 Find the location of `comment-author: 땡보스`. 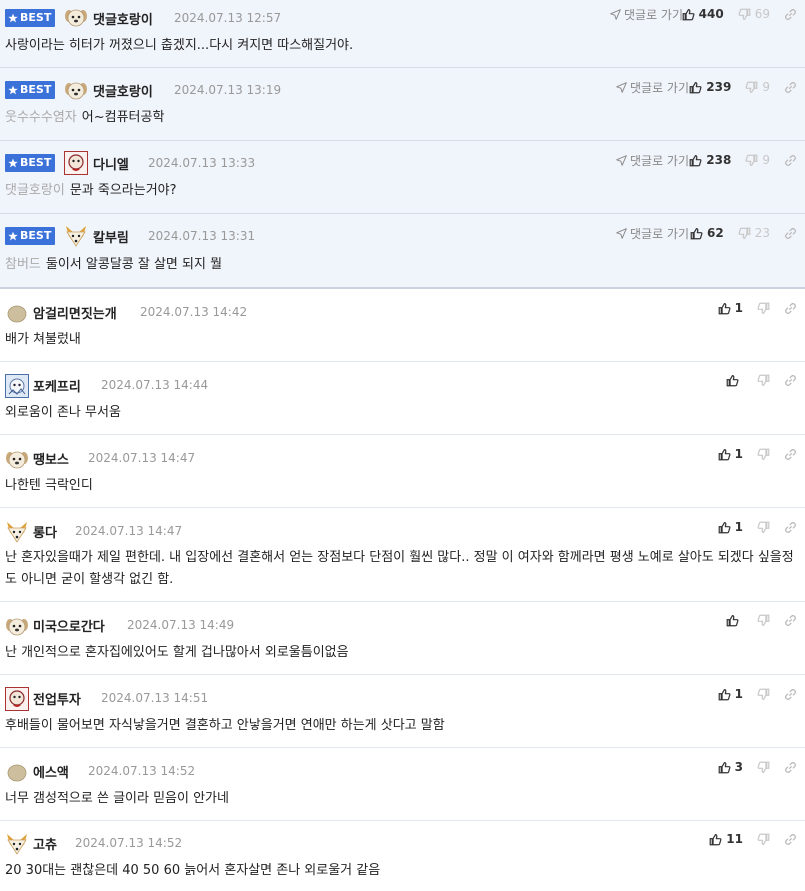

comment-author: 땡보스 is located at coordinates (51, 458).